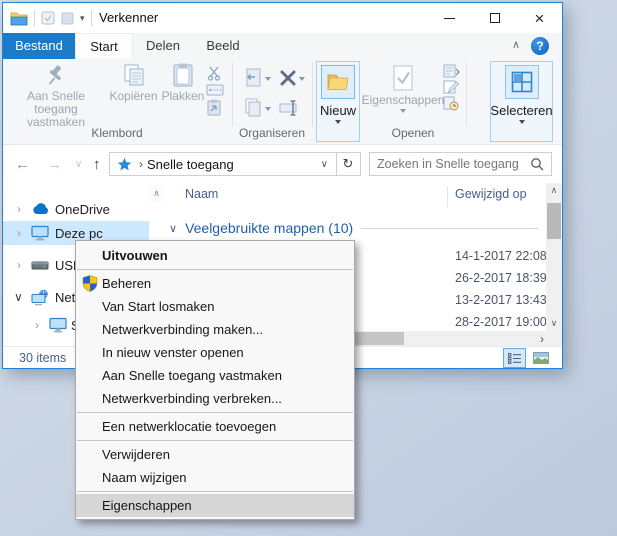 The image size is (617, 536). What do you see at coordinates (539, 18) in the screenshot?
I see `close-button: ×` at bounding box center [539, 18].